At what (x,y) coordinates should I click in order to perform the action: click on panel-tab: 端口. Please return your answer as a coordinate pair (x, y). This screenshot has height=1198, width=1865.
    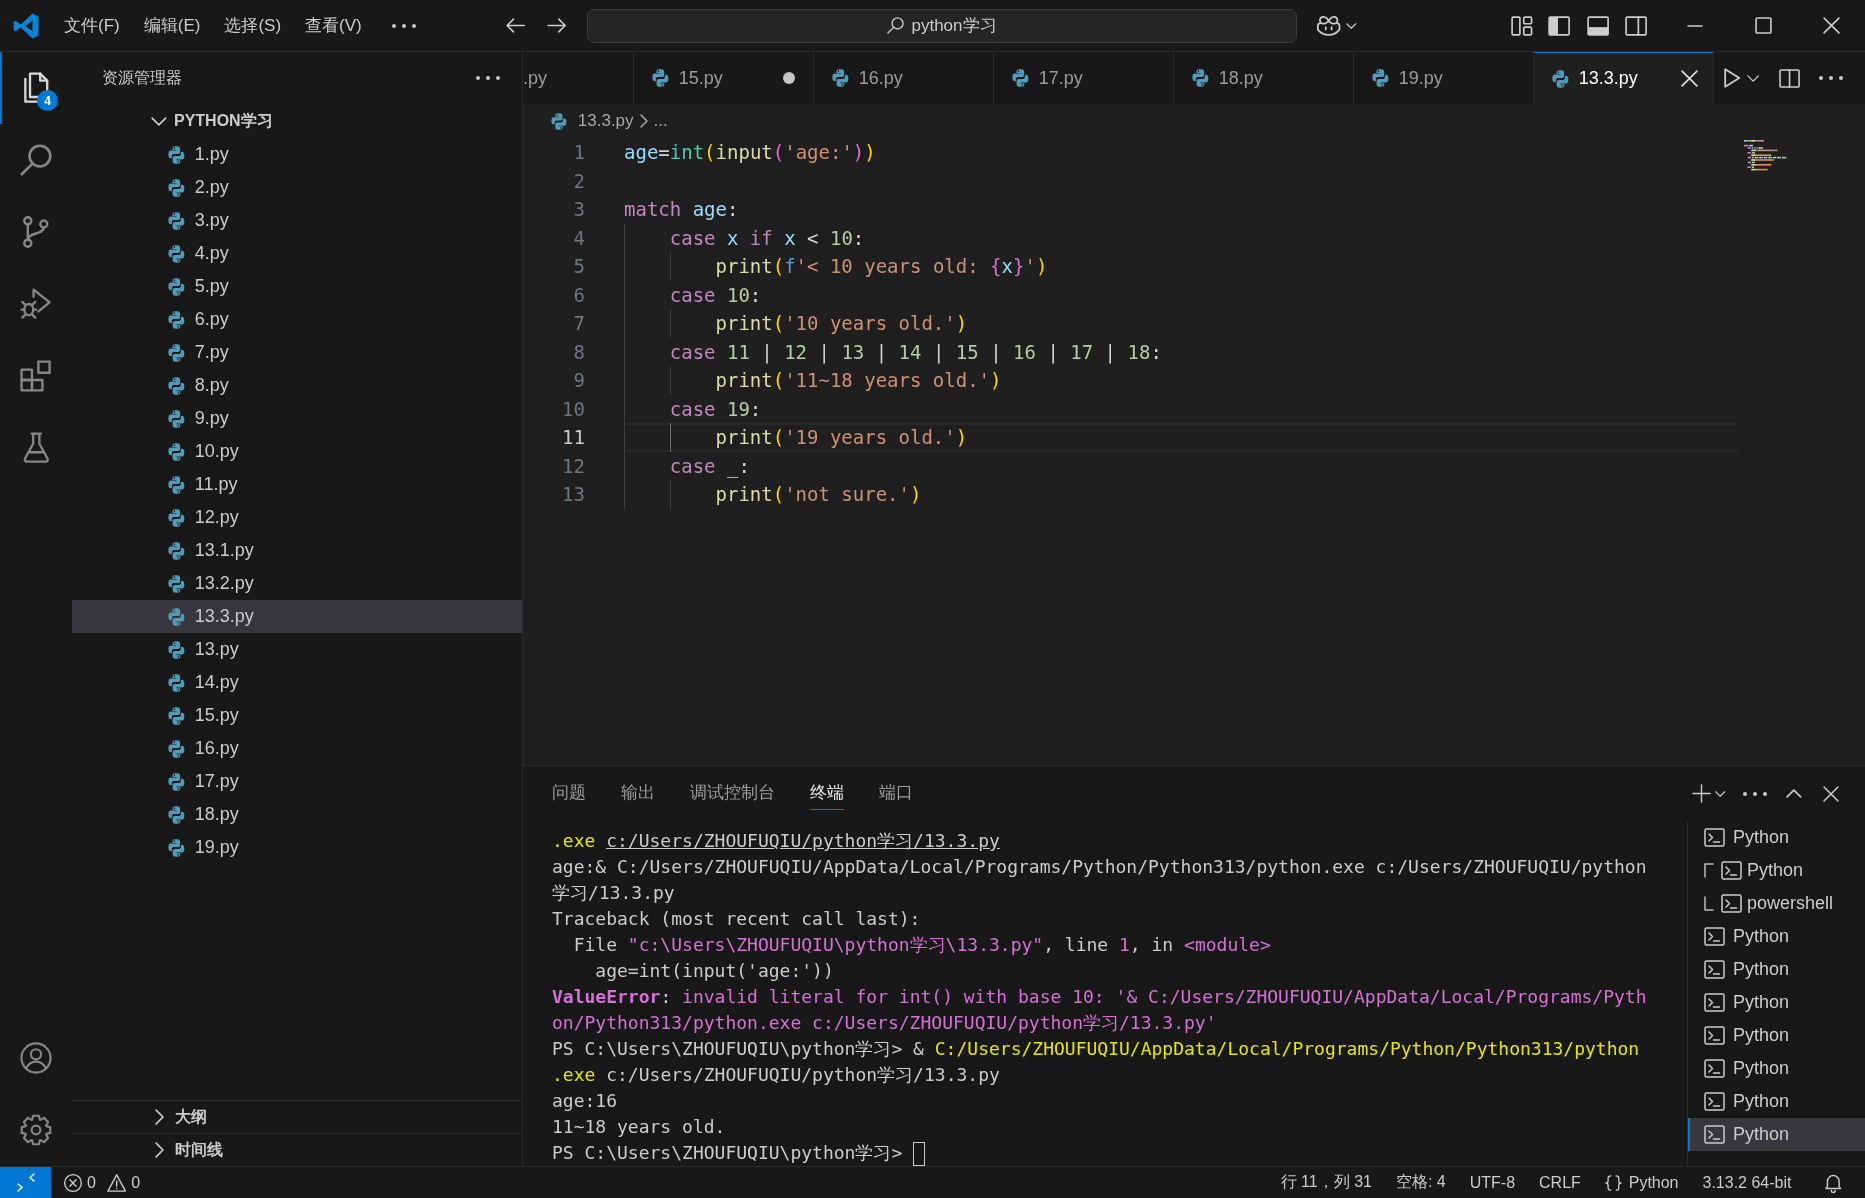
    Looking at the image, I should click on (896, 793).